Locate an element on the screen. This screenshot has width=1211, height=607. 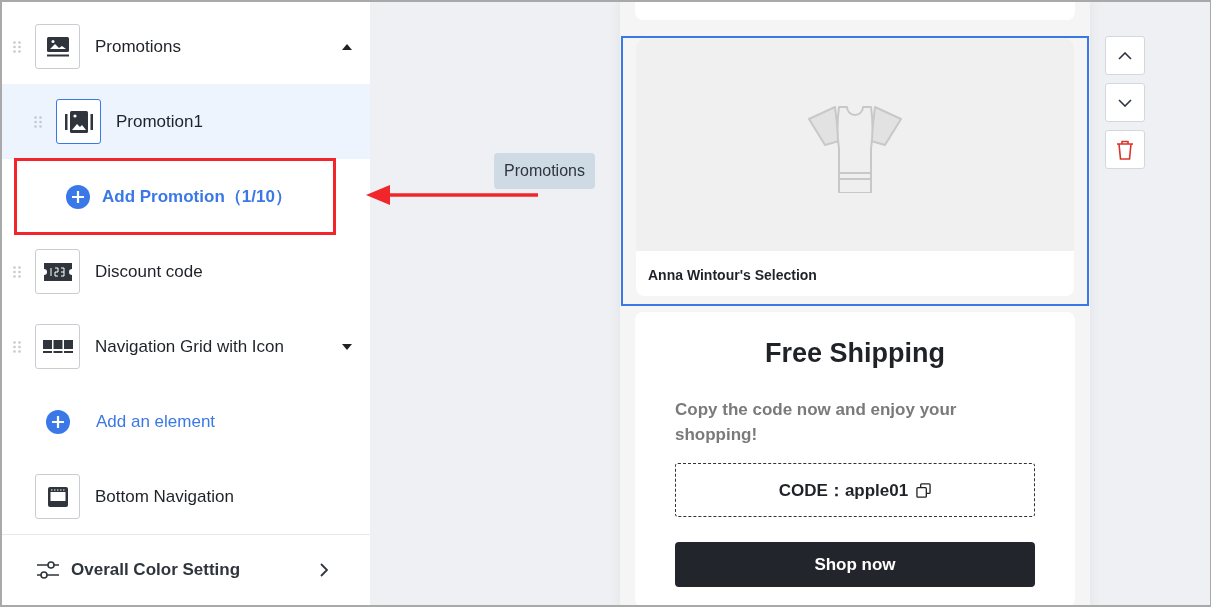
delete-button is located at coordinates (1125, 149).